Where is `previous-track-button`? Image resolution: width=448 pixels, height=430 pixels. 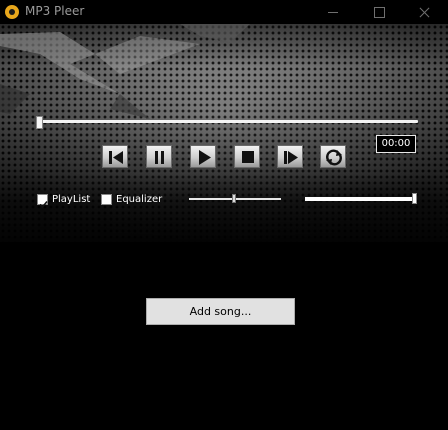
previous-track-button is located at coordinates (115, 156).